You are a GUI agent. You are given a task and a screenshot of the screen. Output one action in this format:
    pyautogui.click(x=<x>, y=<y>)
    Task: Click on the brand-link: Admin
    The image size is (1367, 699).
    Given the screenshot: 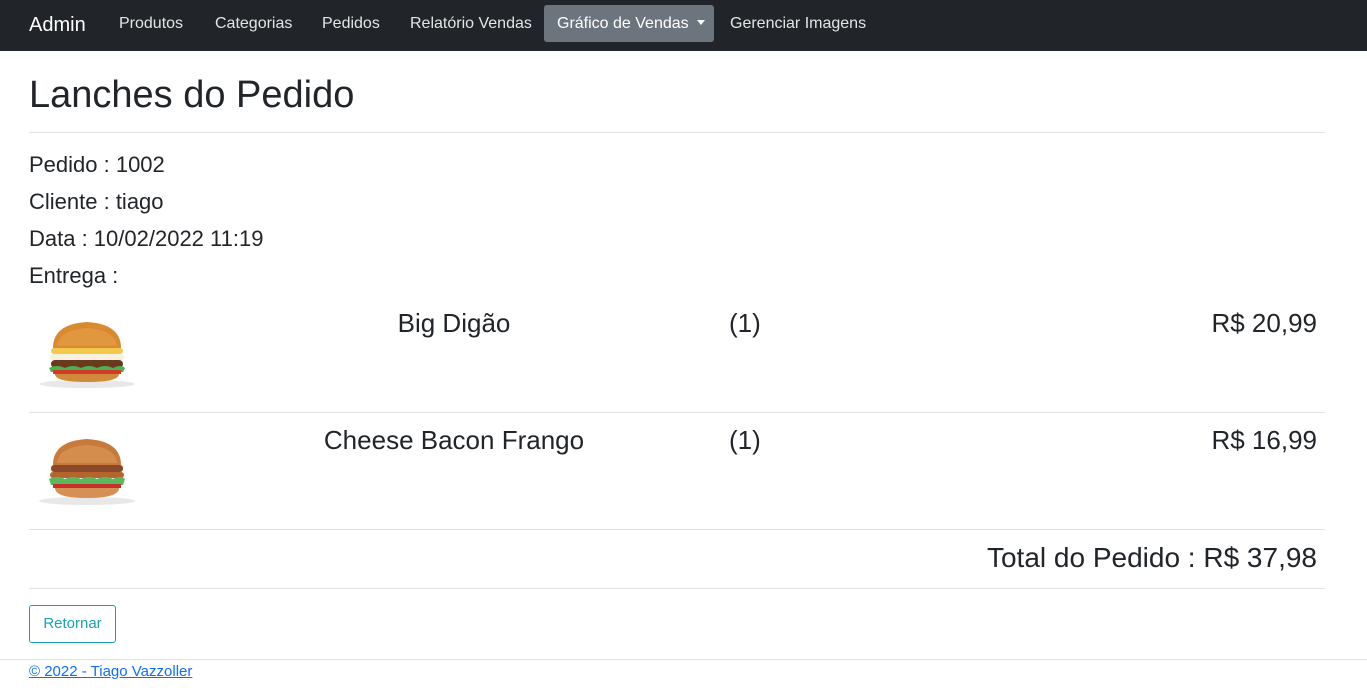 What is the action you would take?
    pyautogui.click(x=57, y=25)
    